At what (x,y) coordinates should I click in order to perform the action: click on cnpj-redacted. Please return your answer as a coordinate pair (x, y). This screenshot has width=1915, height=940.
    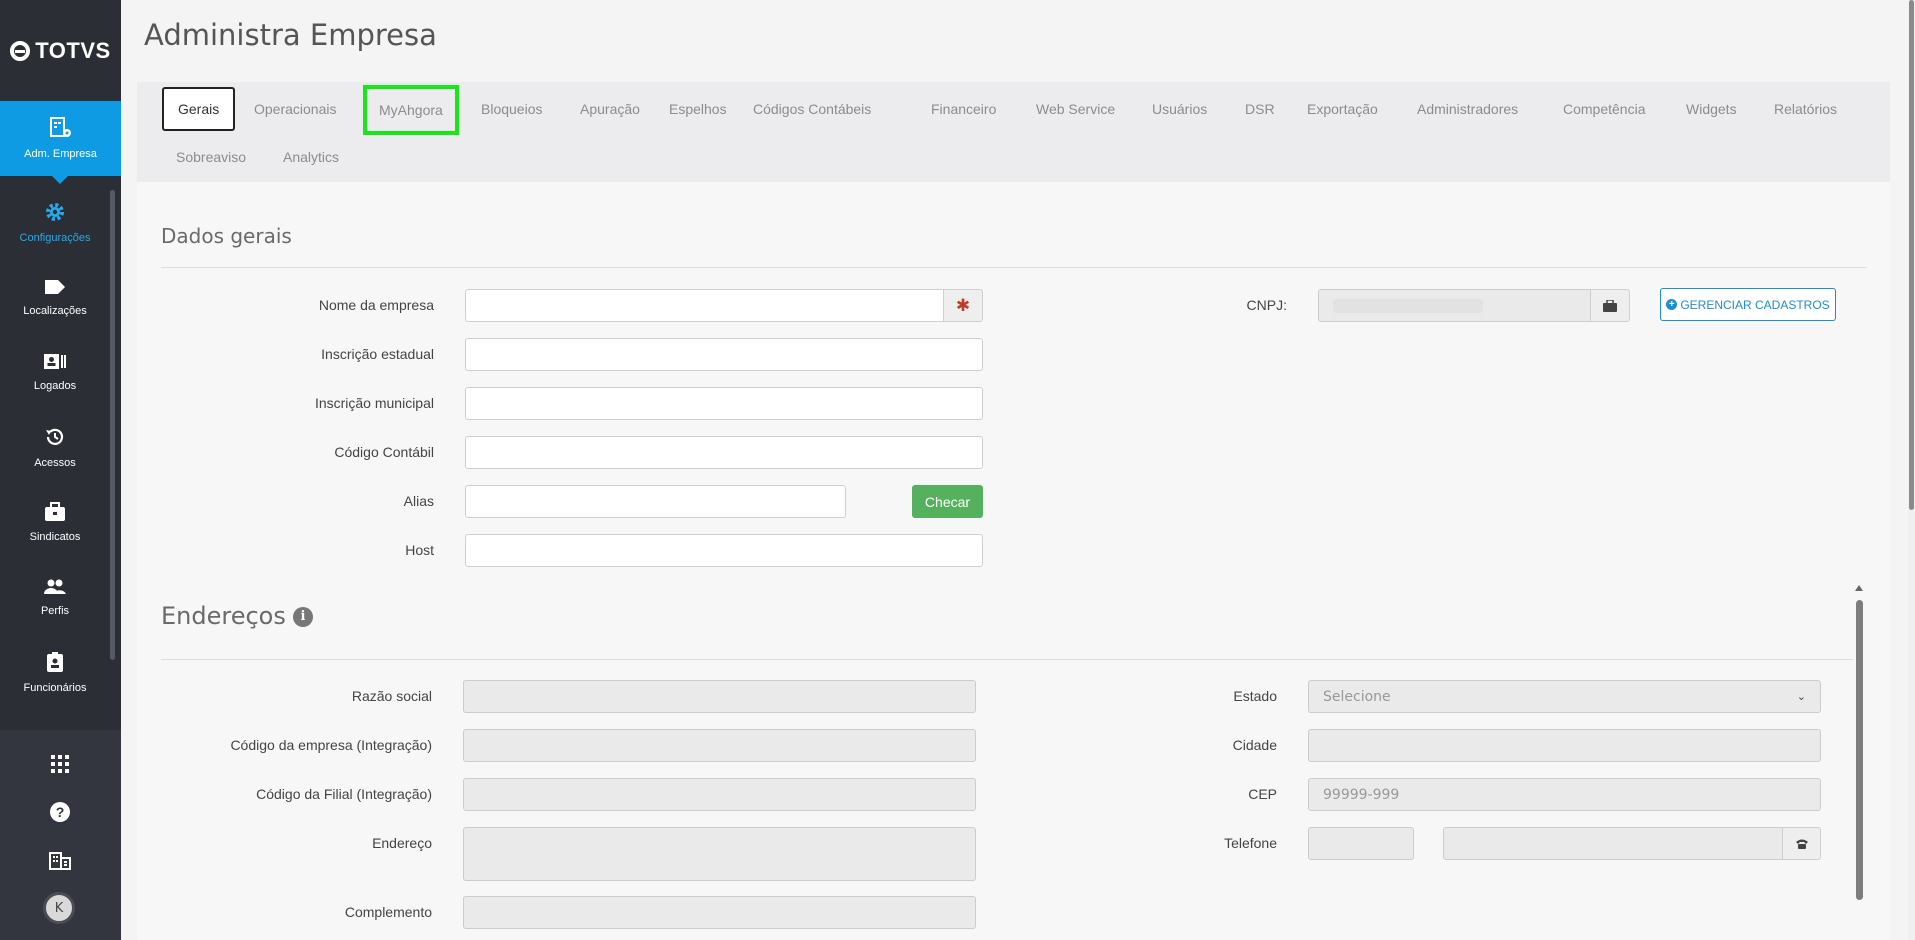
    Looking at the image, I should click on (1408, 305).